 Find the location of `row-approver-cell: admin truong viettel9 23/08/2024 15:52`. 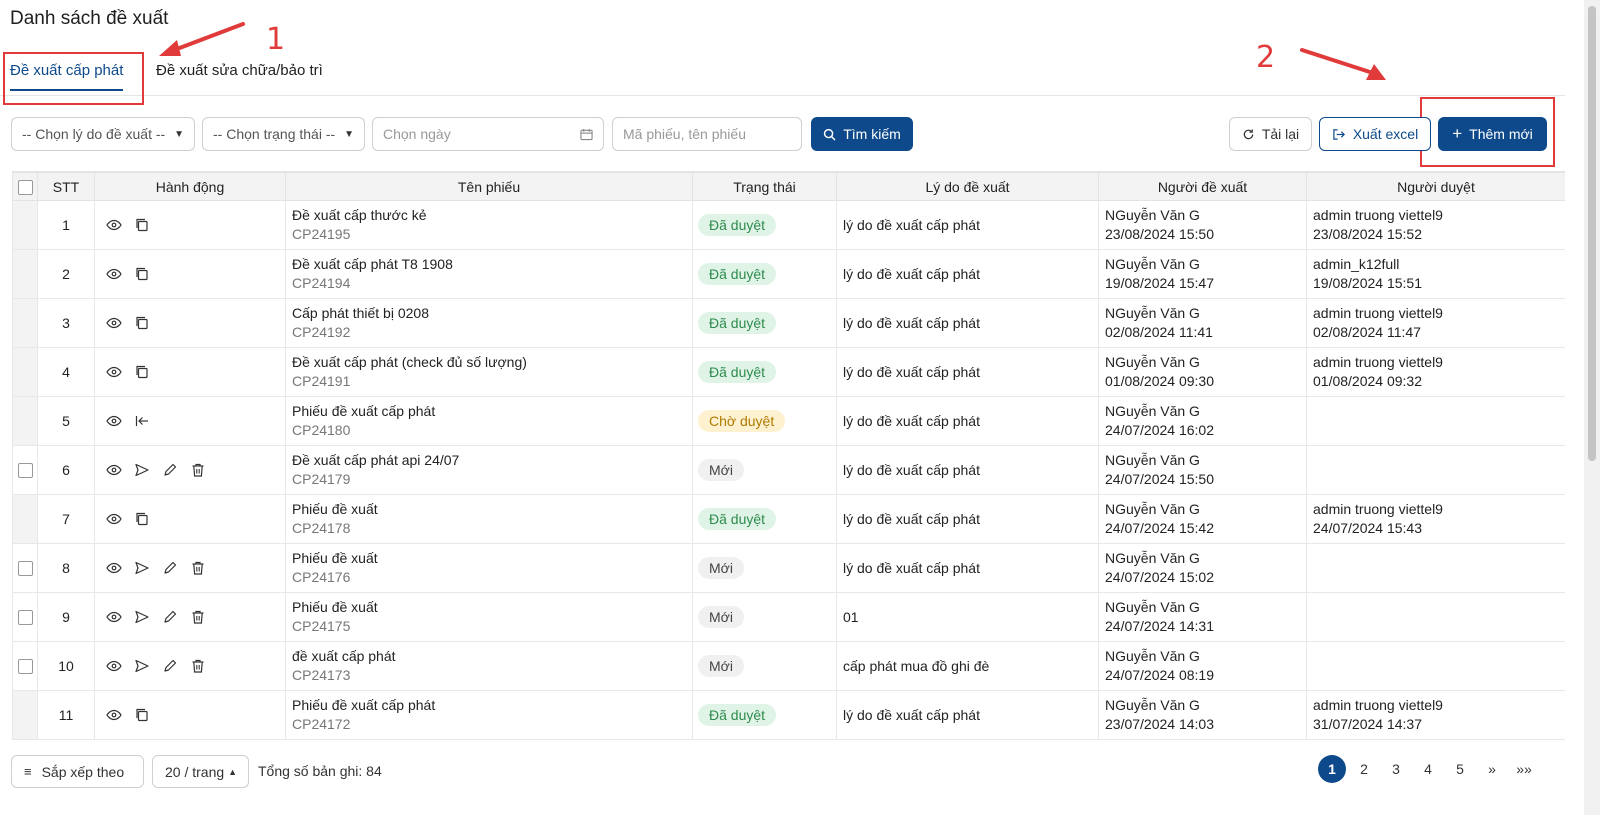

row-approver-cell: admin truong viettel9 23/08/2024 15:52 is located at coordinates (1435, 225).